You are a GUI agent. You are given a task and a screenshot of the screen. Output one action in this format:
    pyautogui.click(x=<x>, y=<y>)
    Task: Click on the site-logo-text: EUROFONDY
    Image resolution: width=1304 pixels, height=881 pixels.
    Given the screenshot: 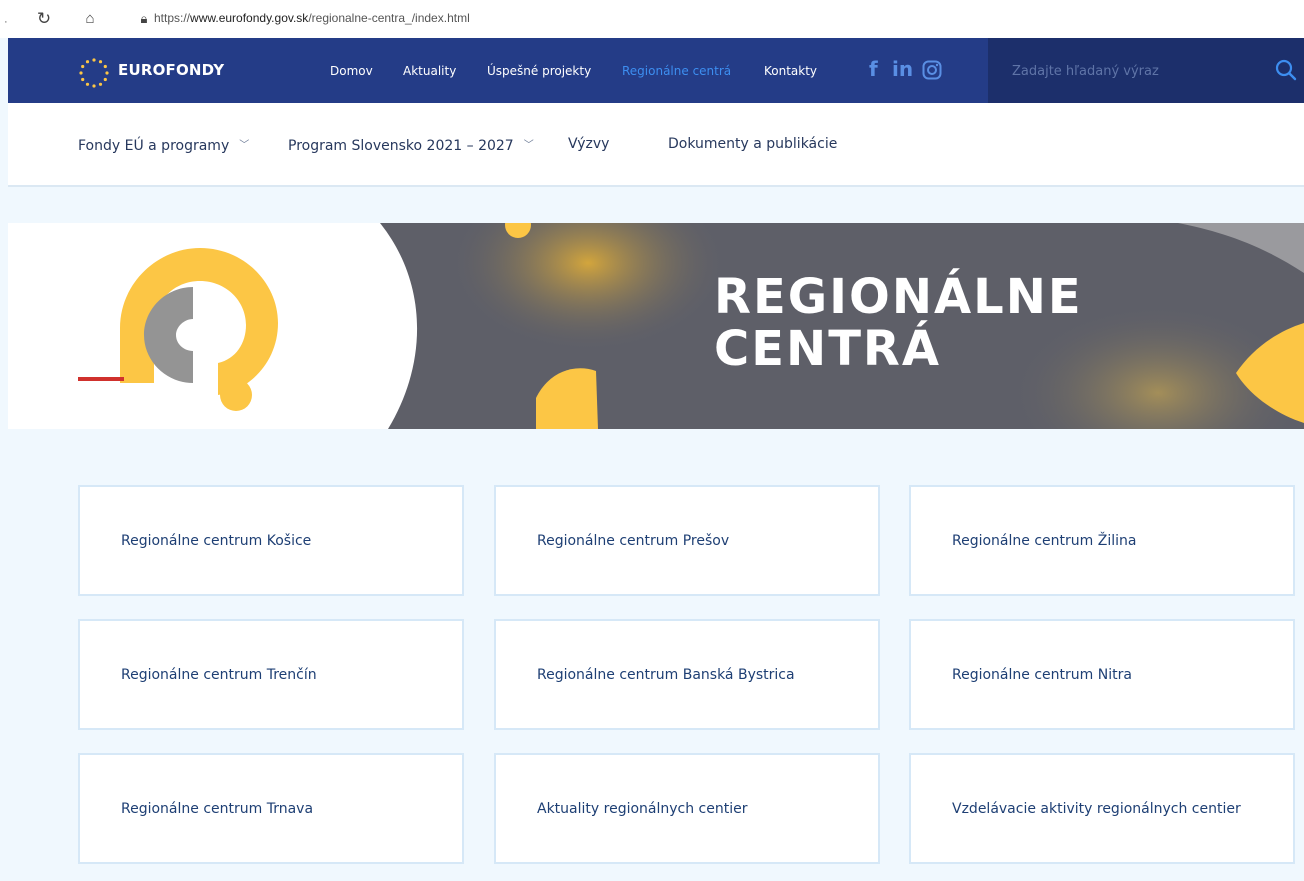 What is the action you would take?
    pyautogui.click(x=171, y=70)
    